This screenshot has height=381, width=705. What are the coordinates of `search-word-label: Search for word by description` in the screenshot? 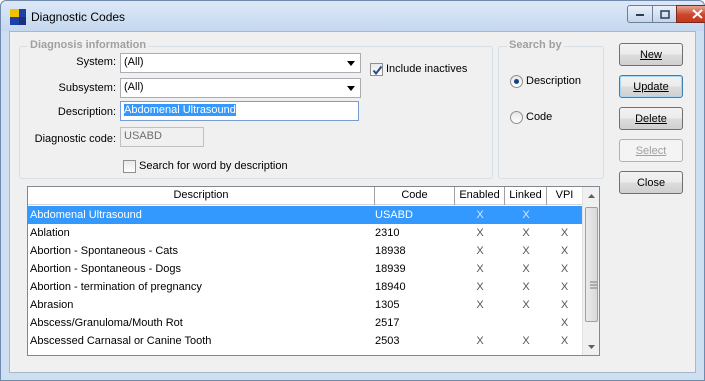 It's located at (213, 166).